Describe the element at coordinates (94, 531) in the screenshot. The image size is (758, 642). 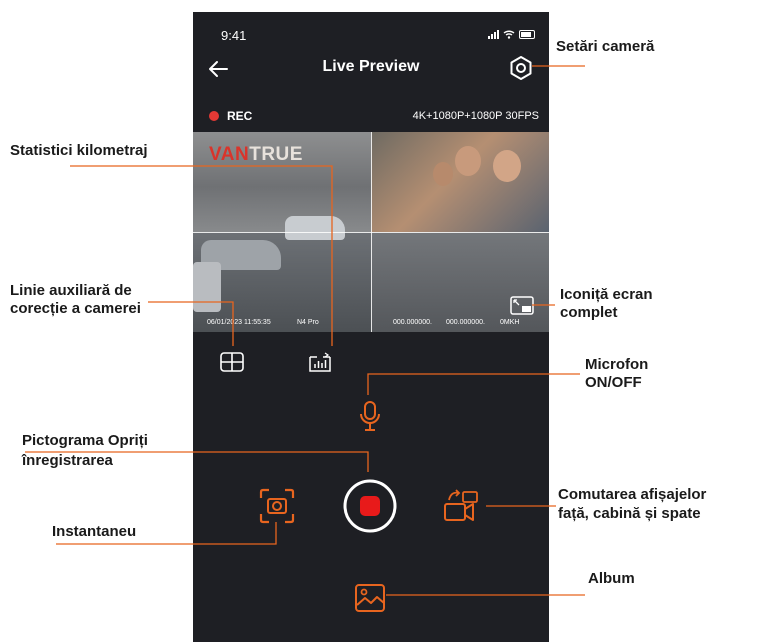
I see `callout-snapshot: Instantaneu` at that location.